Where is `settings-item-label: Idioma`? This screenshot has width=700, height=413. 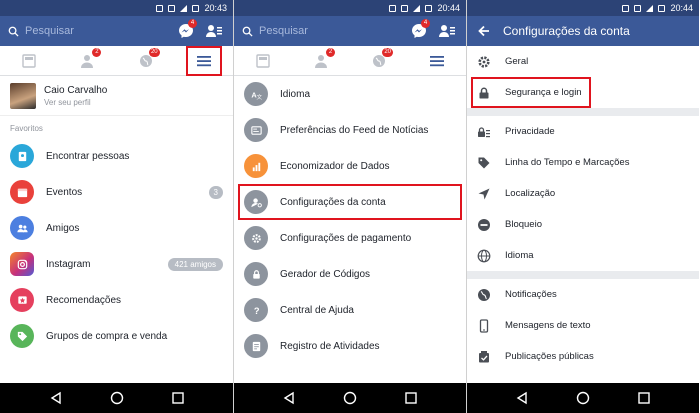 settings-item-label: Idioma is located at coordinates (519, 255).